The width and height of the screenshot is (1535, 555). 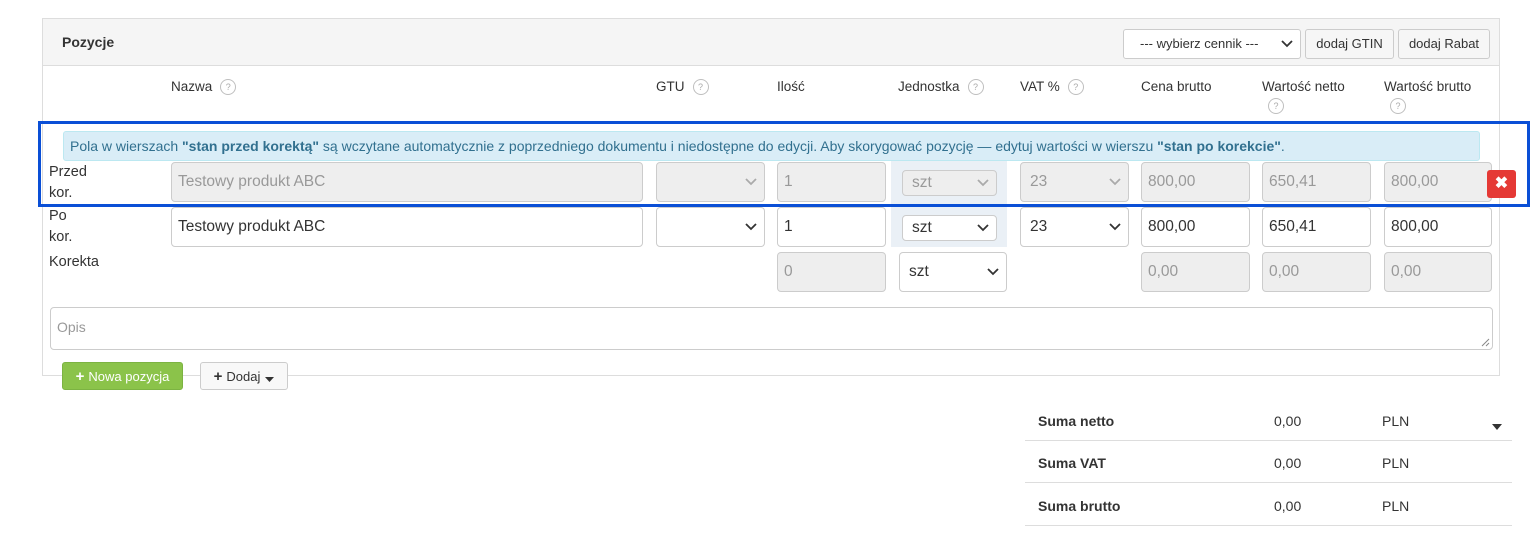 What do you see at coordinates (1195, 272) in the screenshot?
I see `correction-gross-price-input: 0,00` at bounding box center [1195, 272].